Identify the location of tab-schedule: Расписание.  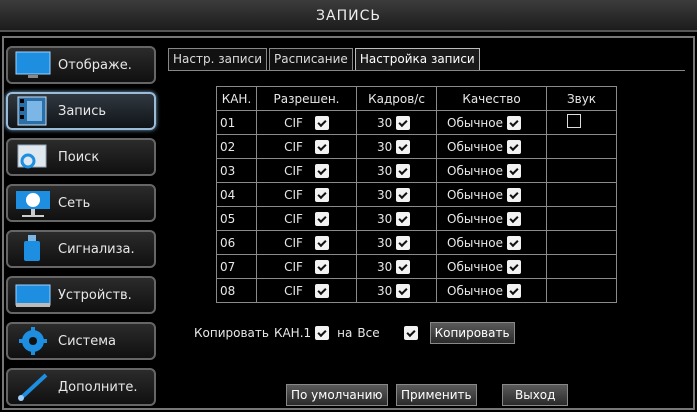
(311, 59).